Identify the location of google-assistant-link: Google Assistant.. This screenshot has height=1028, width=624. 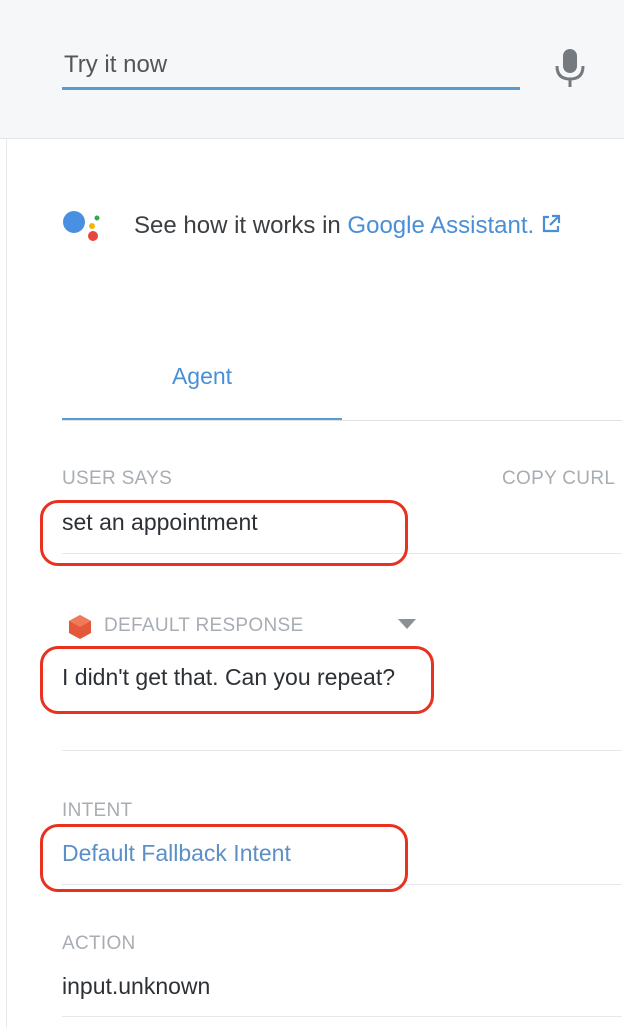
(440, 225).